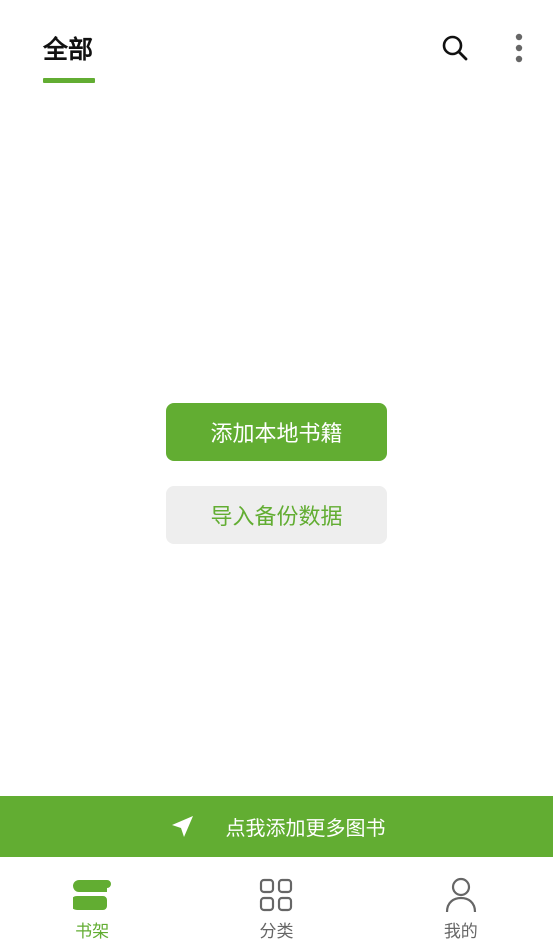  Describe the element at coordinates (92, 895) in the screenshot. I see `bookshelf-icon` at that location.